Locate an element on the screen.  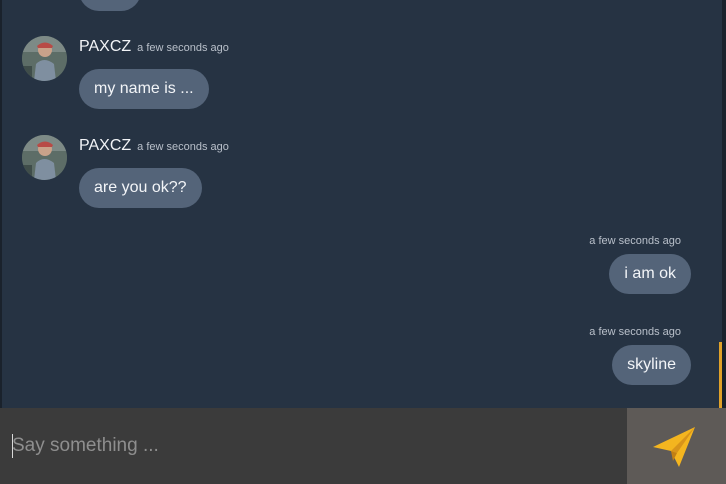
message-bubble: are you ok?? is located at coordinates (140, 188).